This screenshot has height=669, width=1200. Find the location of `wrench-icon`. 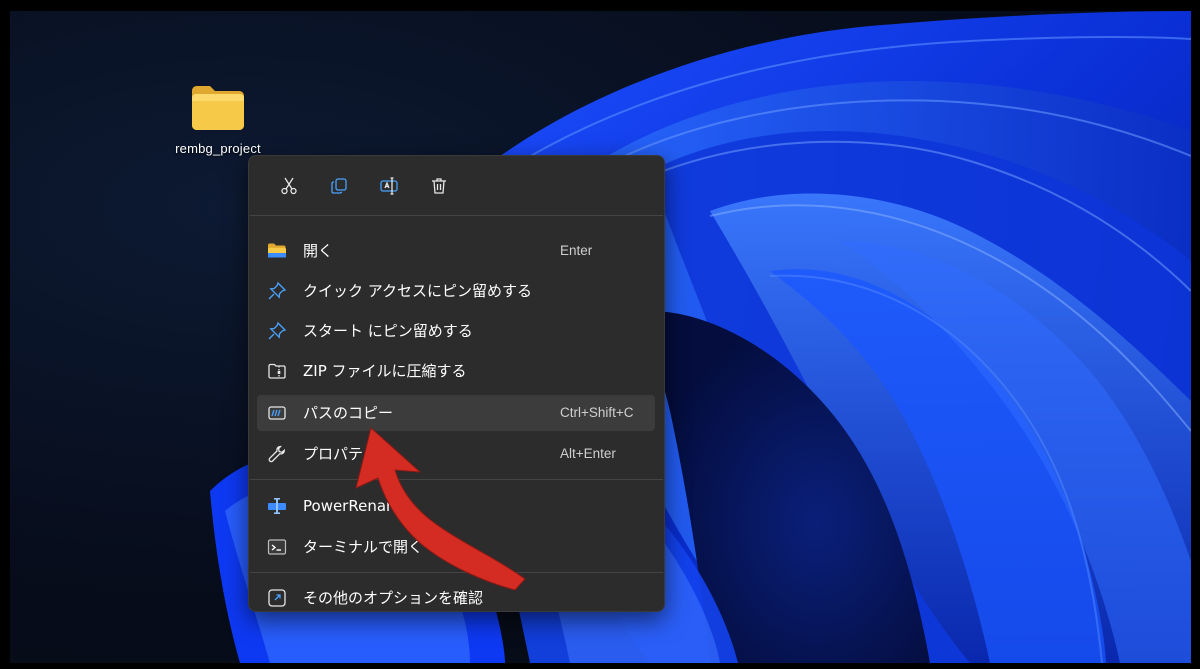

wrench-icon is located at coordinates (277, 454).